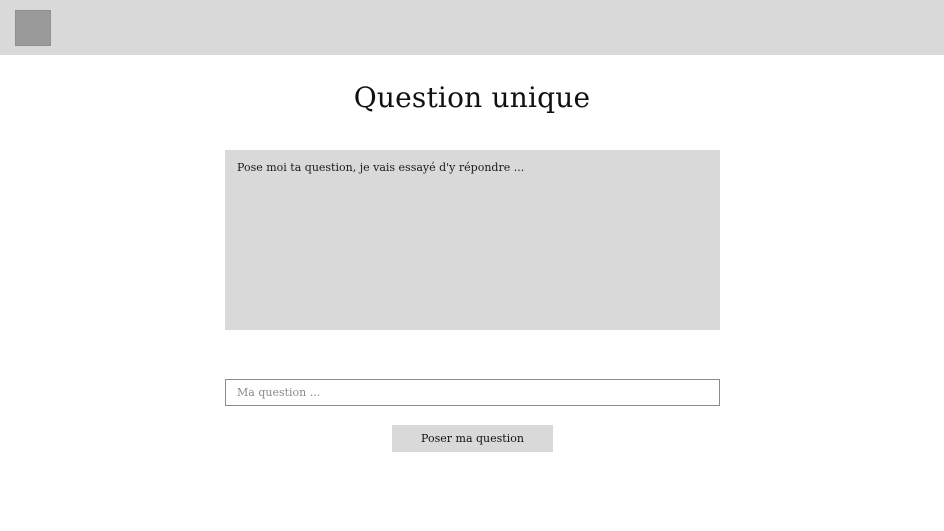 This screenshot has width=944, height=531. I want to click on top-bar, so click(472, 27).